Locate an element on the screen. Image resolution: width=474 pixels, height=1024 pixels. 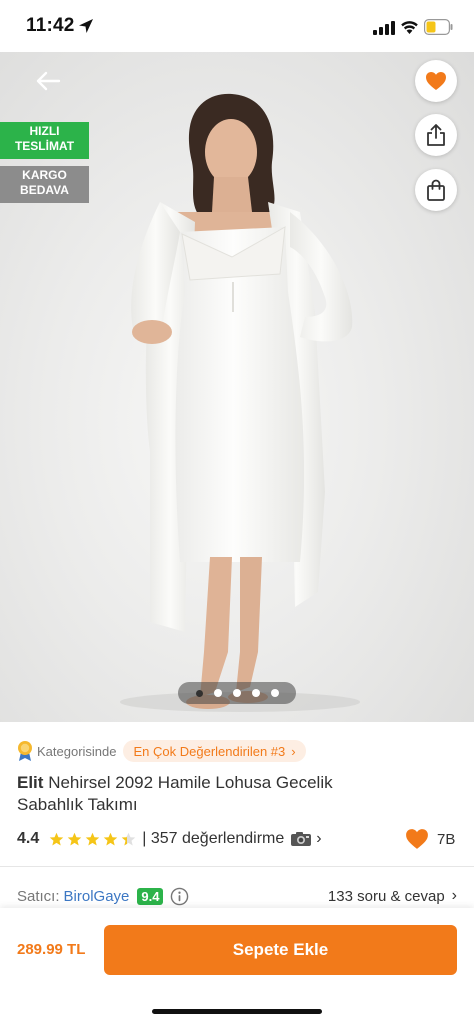
add-to-cart-button: Sepete Ekle is located at coordinates (280, 950).